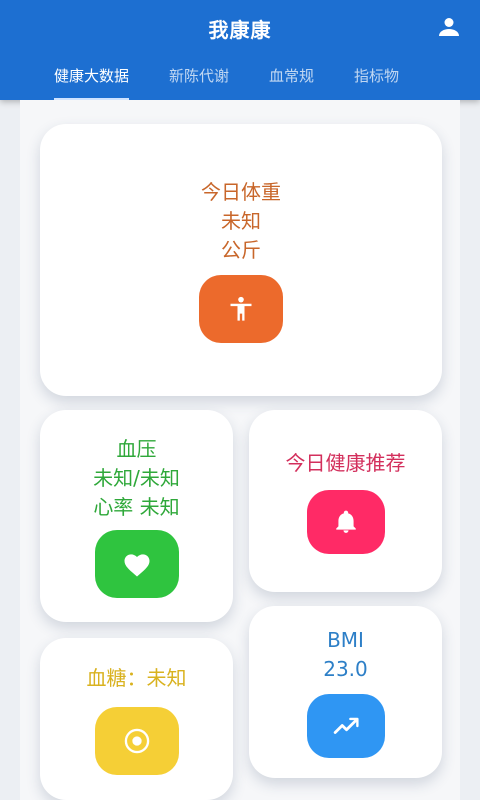  I want to click on health-recommend-title: 今日健康推荐, so click(345, 462).